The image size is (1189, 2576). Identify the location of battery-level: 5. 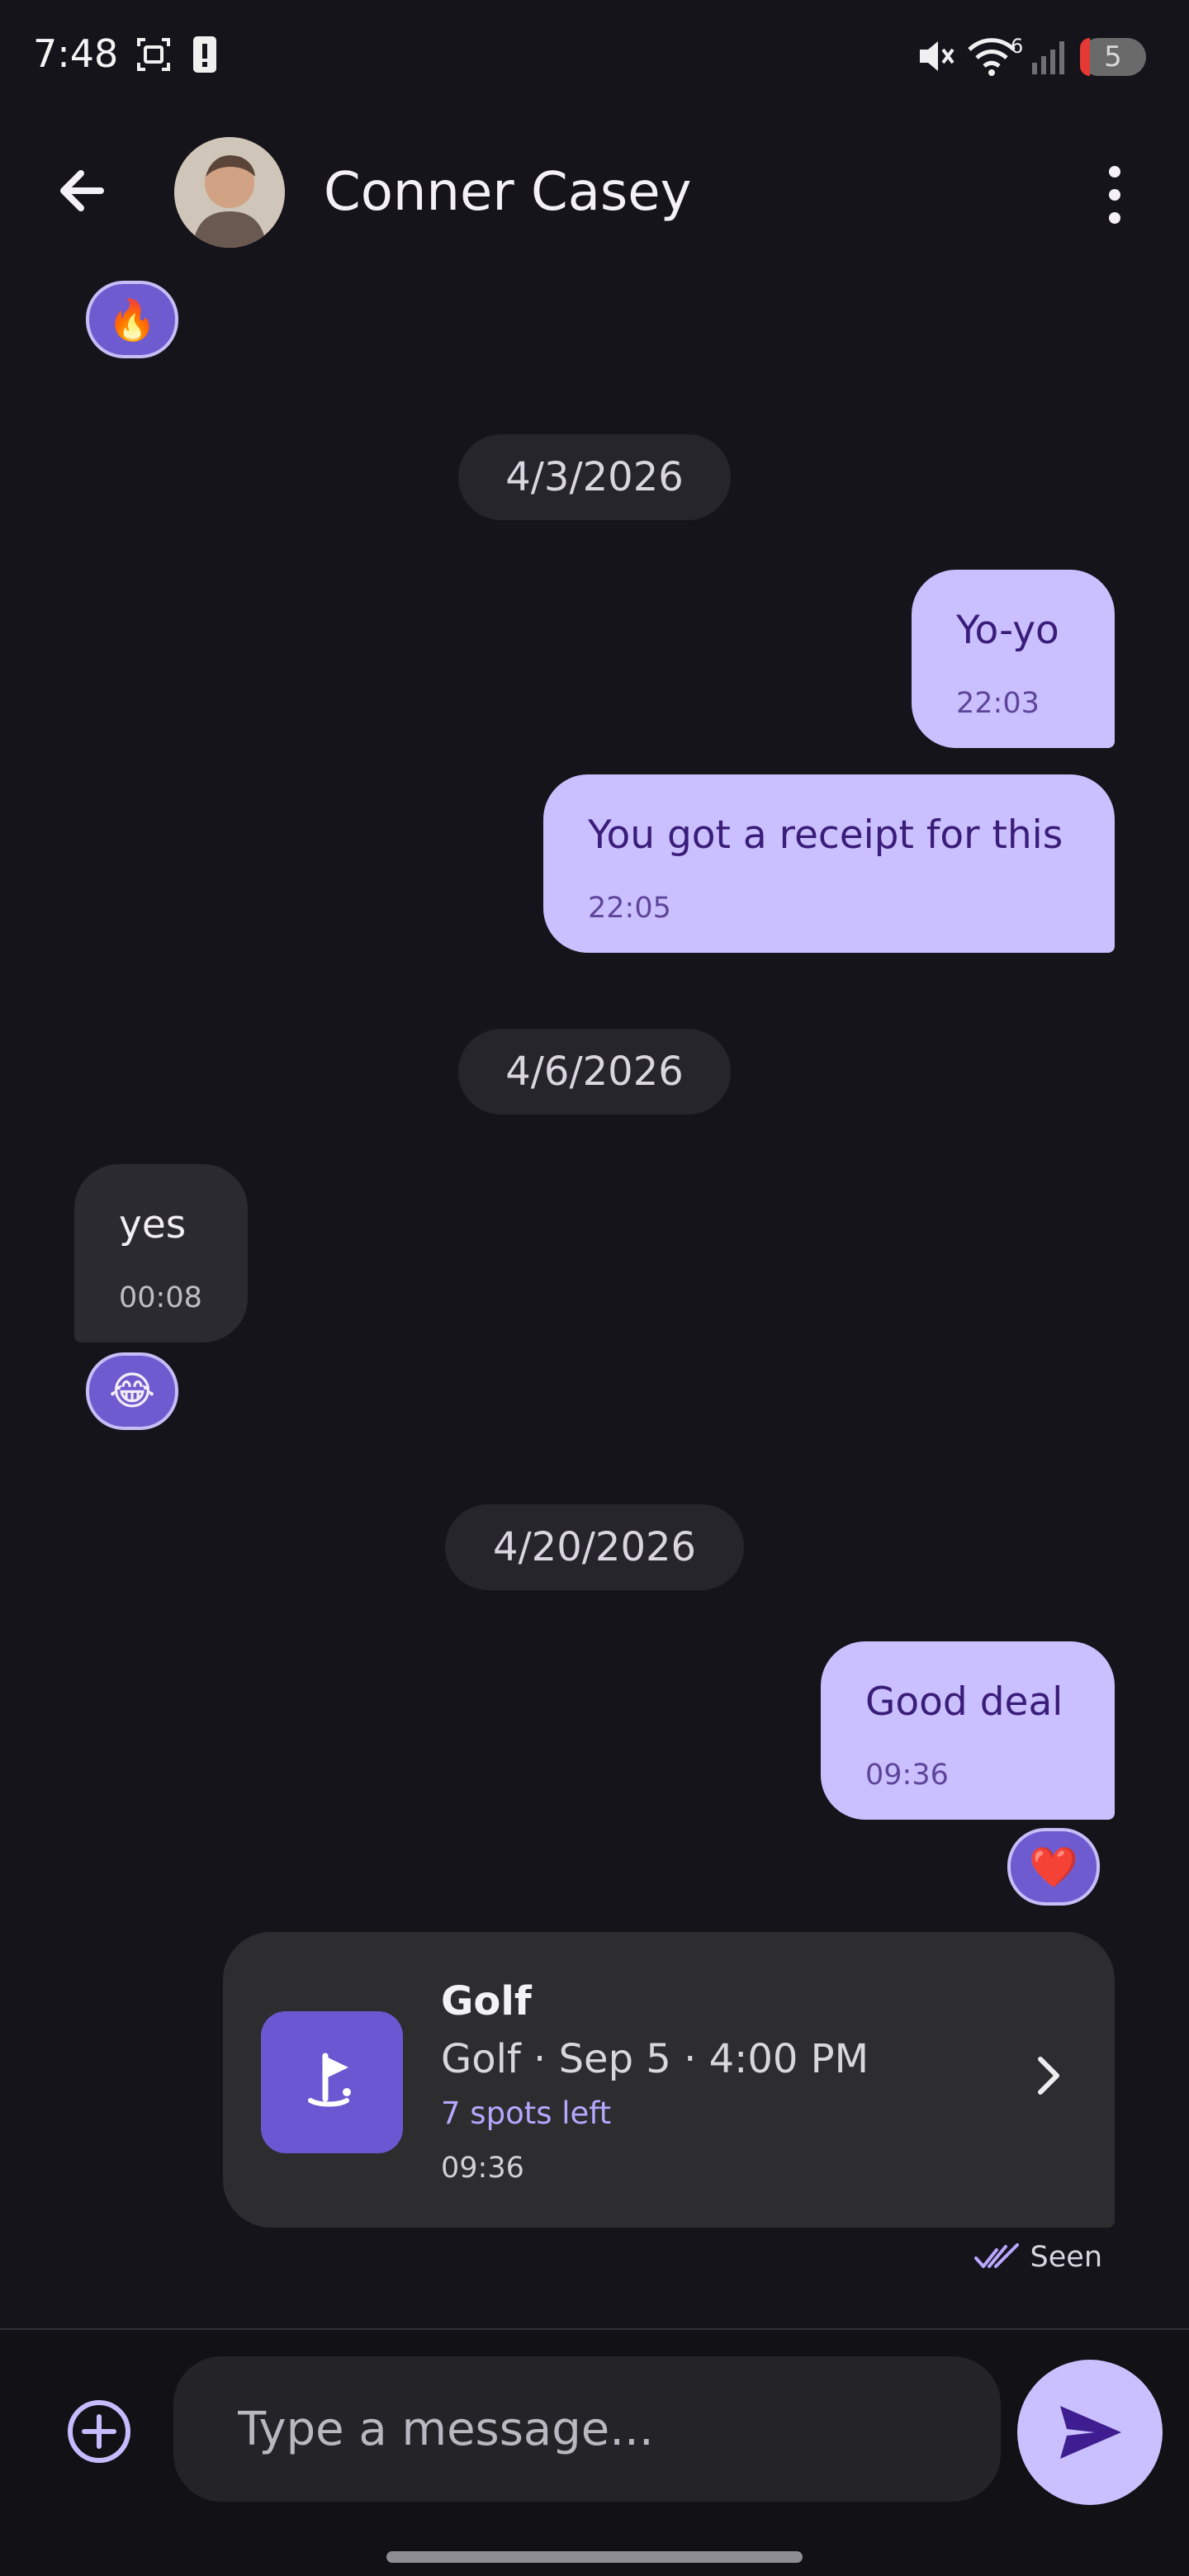
(1113, 56).